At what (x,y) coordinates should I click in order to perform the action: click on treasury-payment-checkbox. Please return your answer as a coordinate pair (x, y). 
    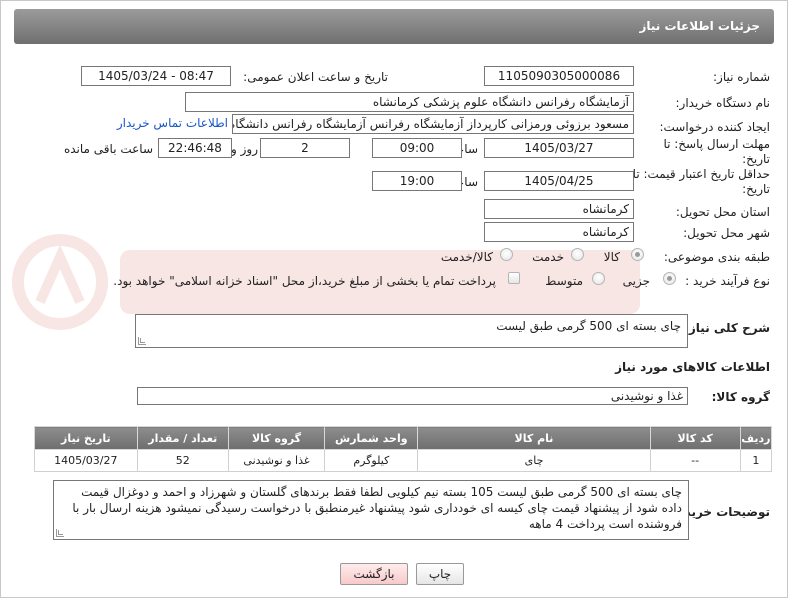
    Looking at the image, I should click on (514, 278).